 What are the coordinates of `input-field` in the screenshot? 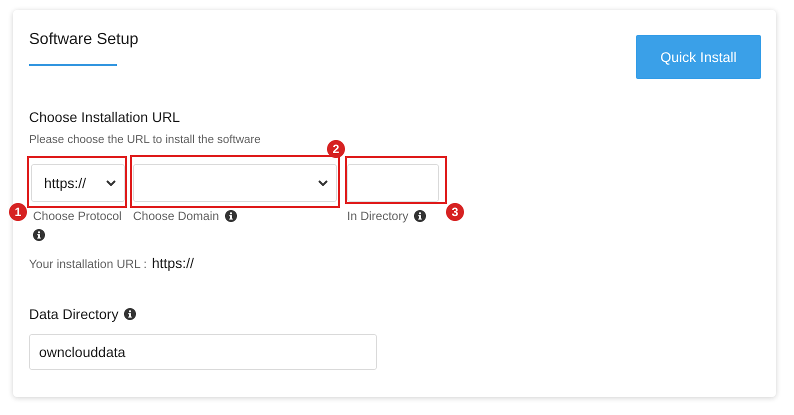 It's located at (393, 183).